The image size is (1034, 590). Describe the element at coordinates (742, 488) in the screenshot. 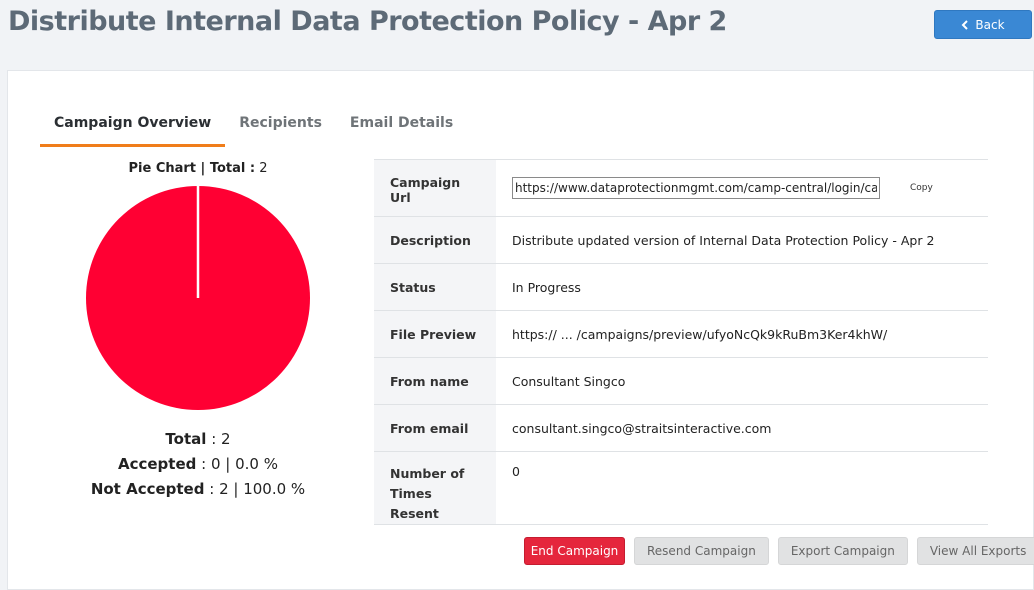

I see `times-resent-value: 0` at that location.